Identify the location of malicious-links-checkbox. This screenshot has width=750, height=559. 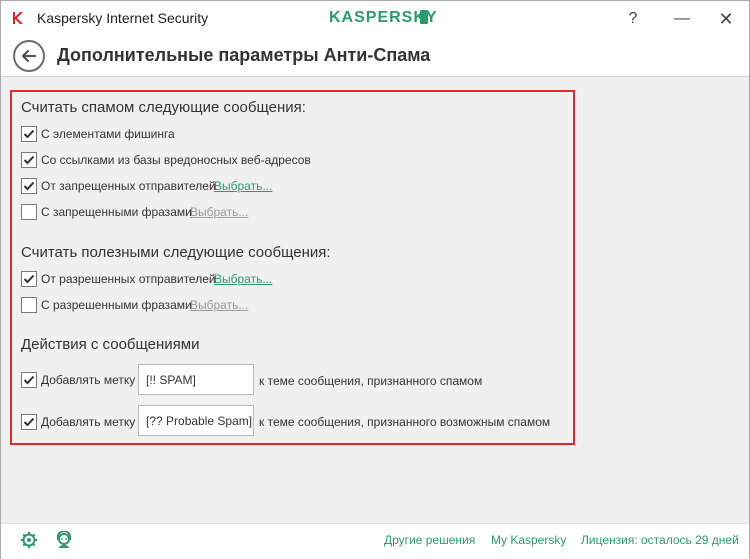
(29, 160).